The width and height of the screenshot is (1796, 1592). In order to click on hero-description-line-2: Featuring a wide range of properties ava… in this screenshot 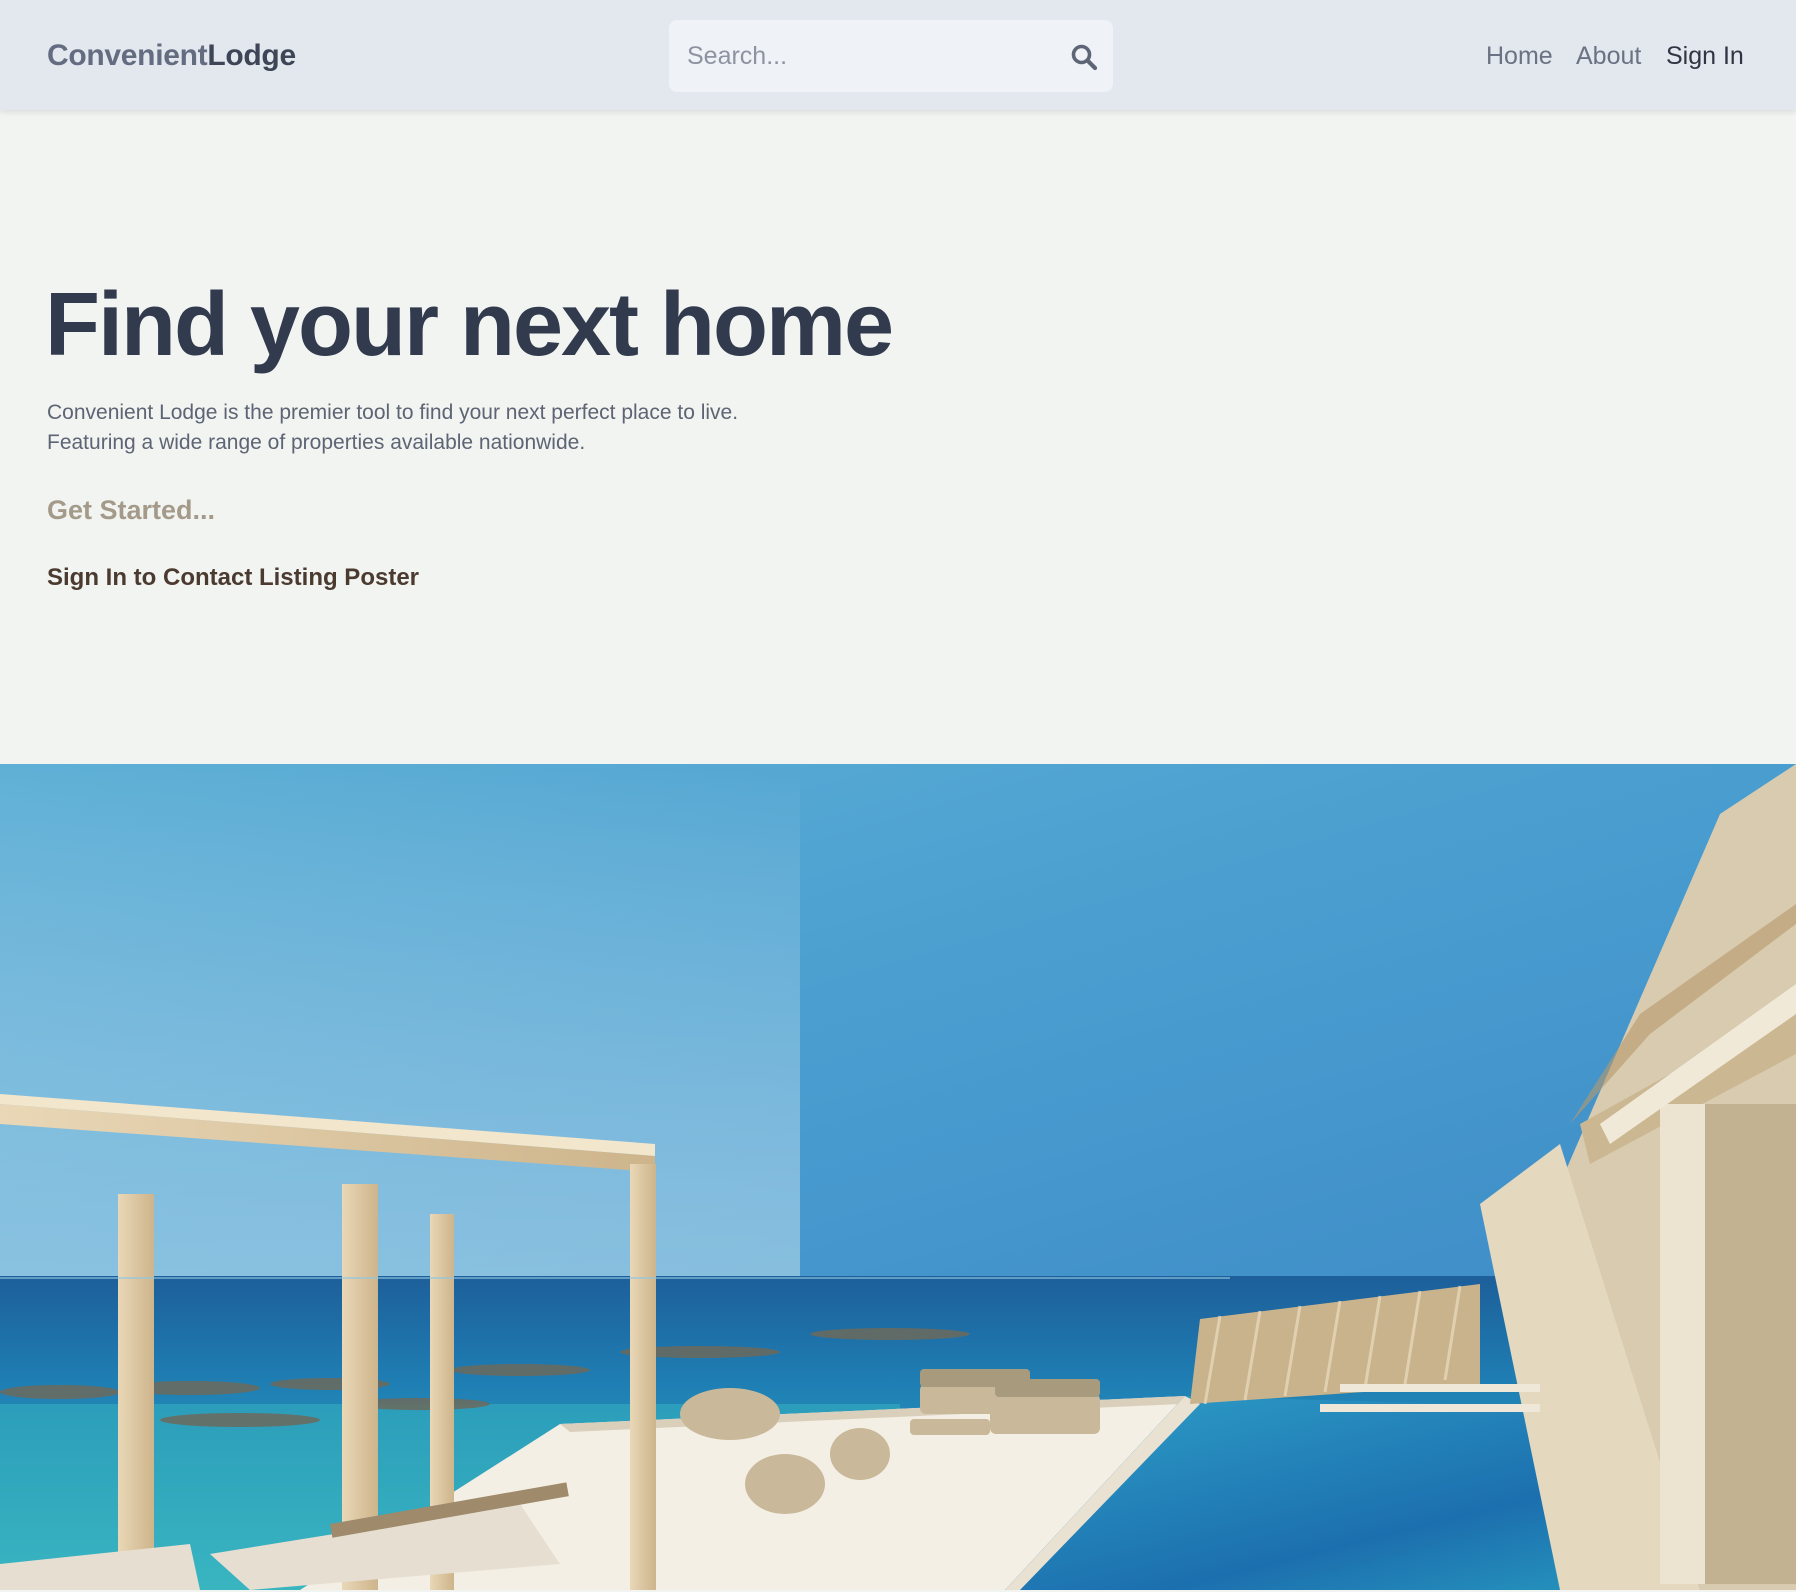, I will do `click(316, 442)`.